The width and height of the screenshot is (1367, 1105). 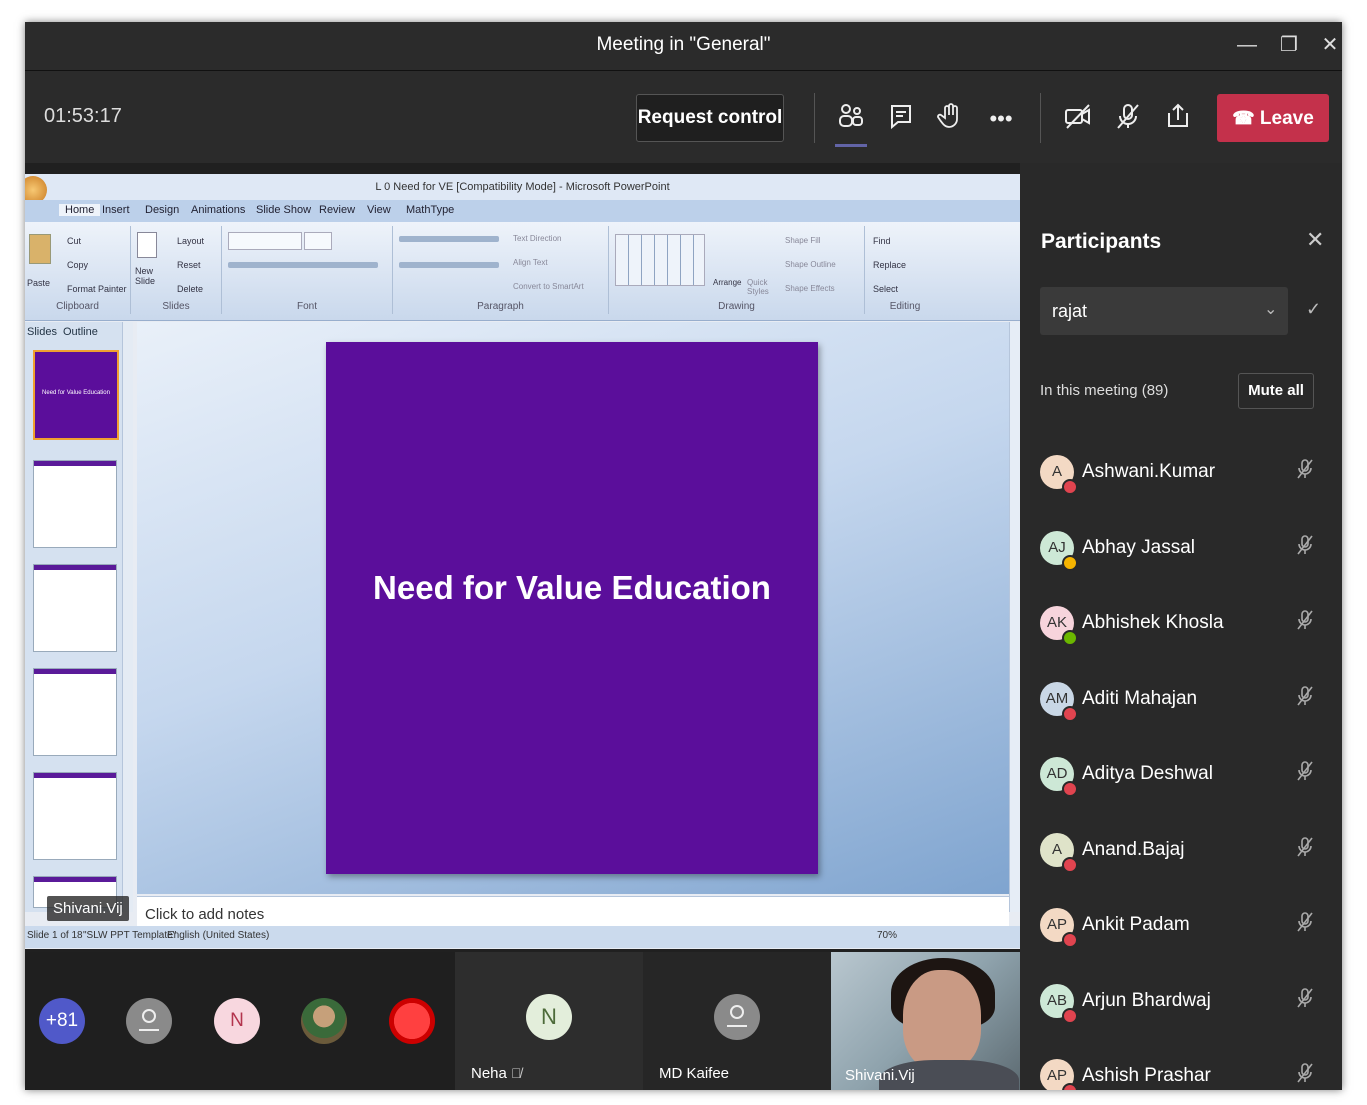 I want to click on format-painter-button: Format Painter, so click(x=97, y=289).